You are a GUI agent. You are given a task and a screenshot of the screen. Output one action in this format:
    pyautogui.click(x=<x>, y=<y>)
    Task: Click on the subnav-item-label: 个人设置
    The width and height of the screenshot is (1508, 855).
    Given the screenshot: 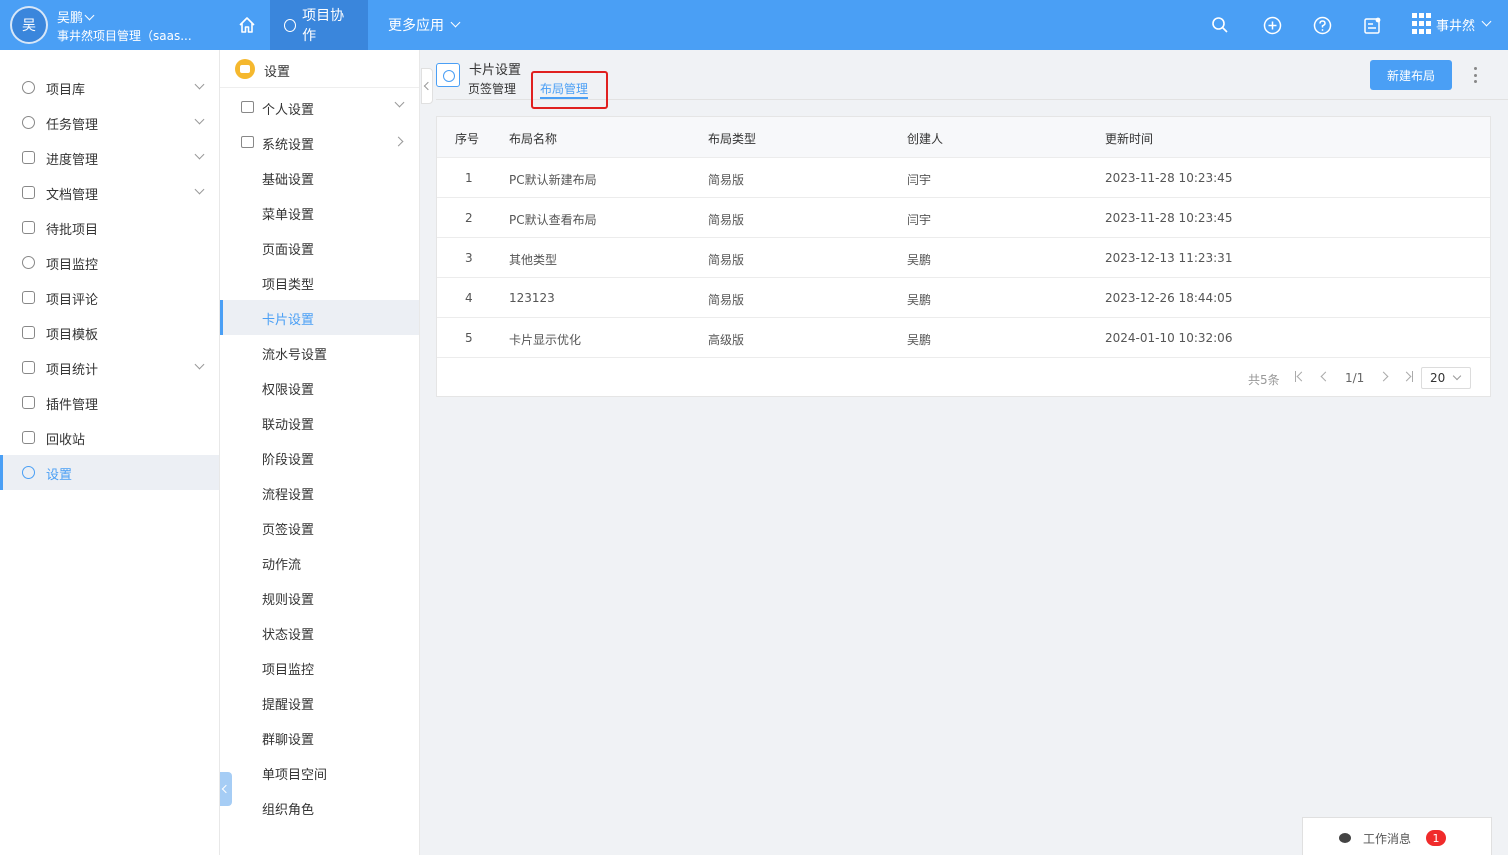 What is the action you would take?
    pyautogui.click(x=288, y=110)
    